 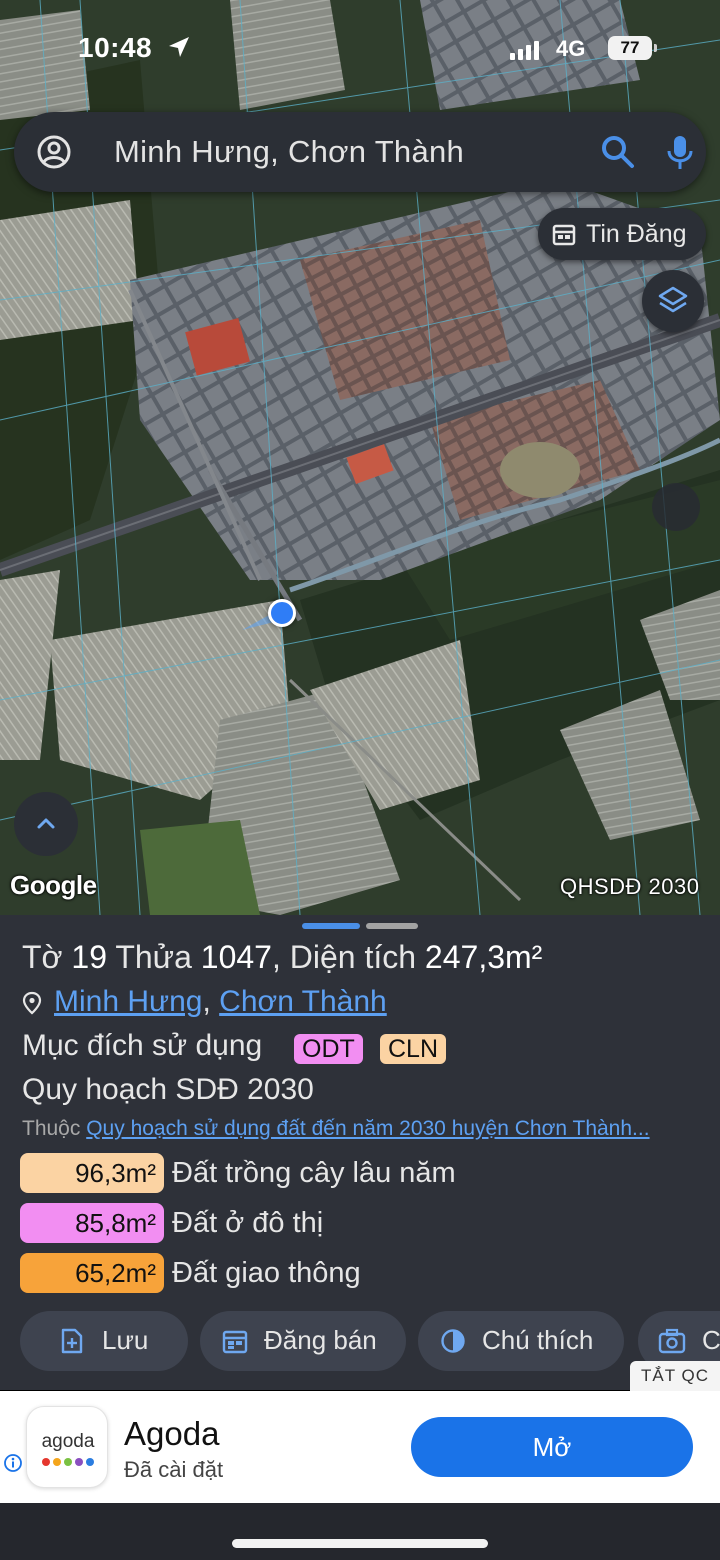 I want to click on parcel-title: Tờ 19 Thửa 1047, Diện tích 247,3m², so click(x=282, y=957).